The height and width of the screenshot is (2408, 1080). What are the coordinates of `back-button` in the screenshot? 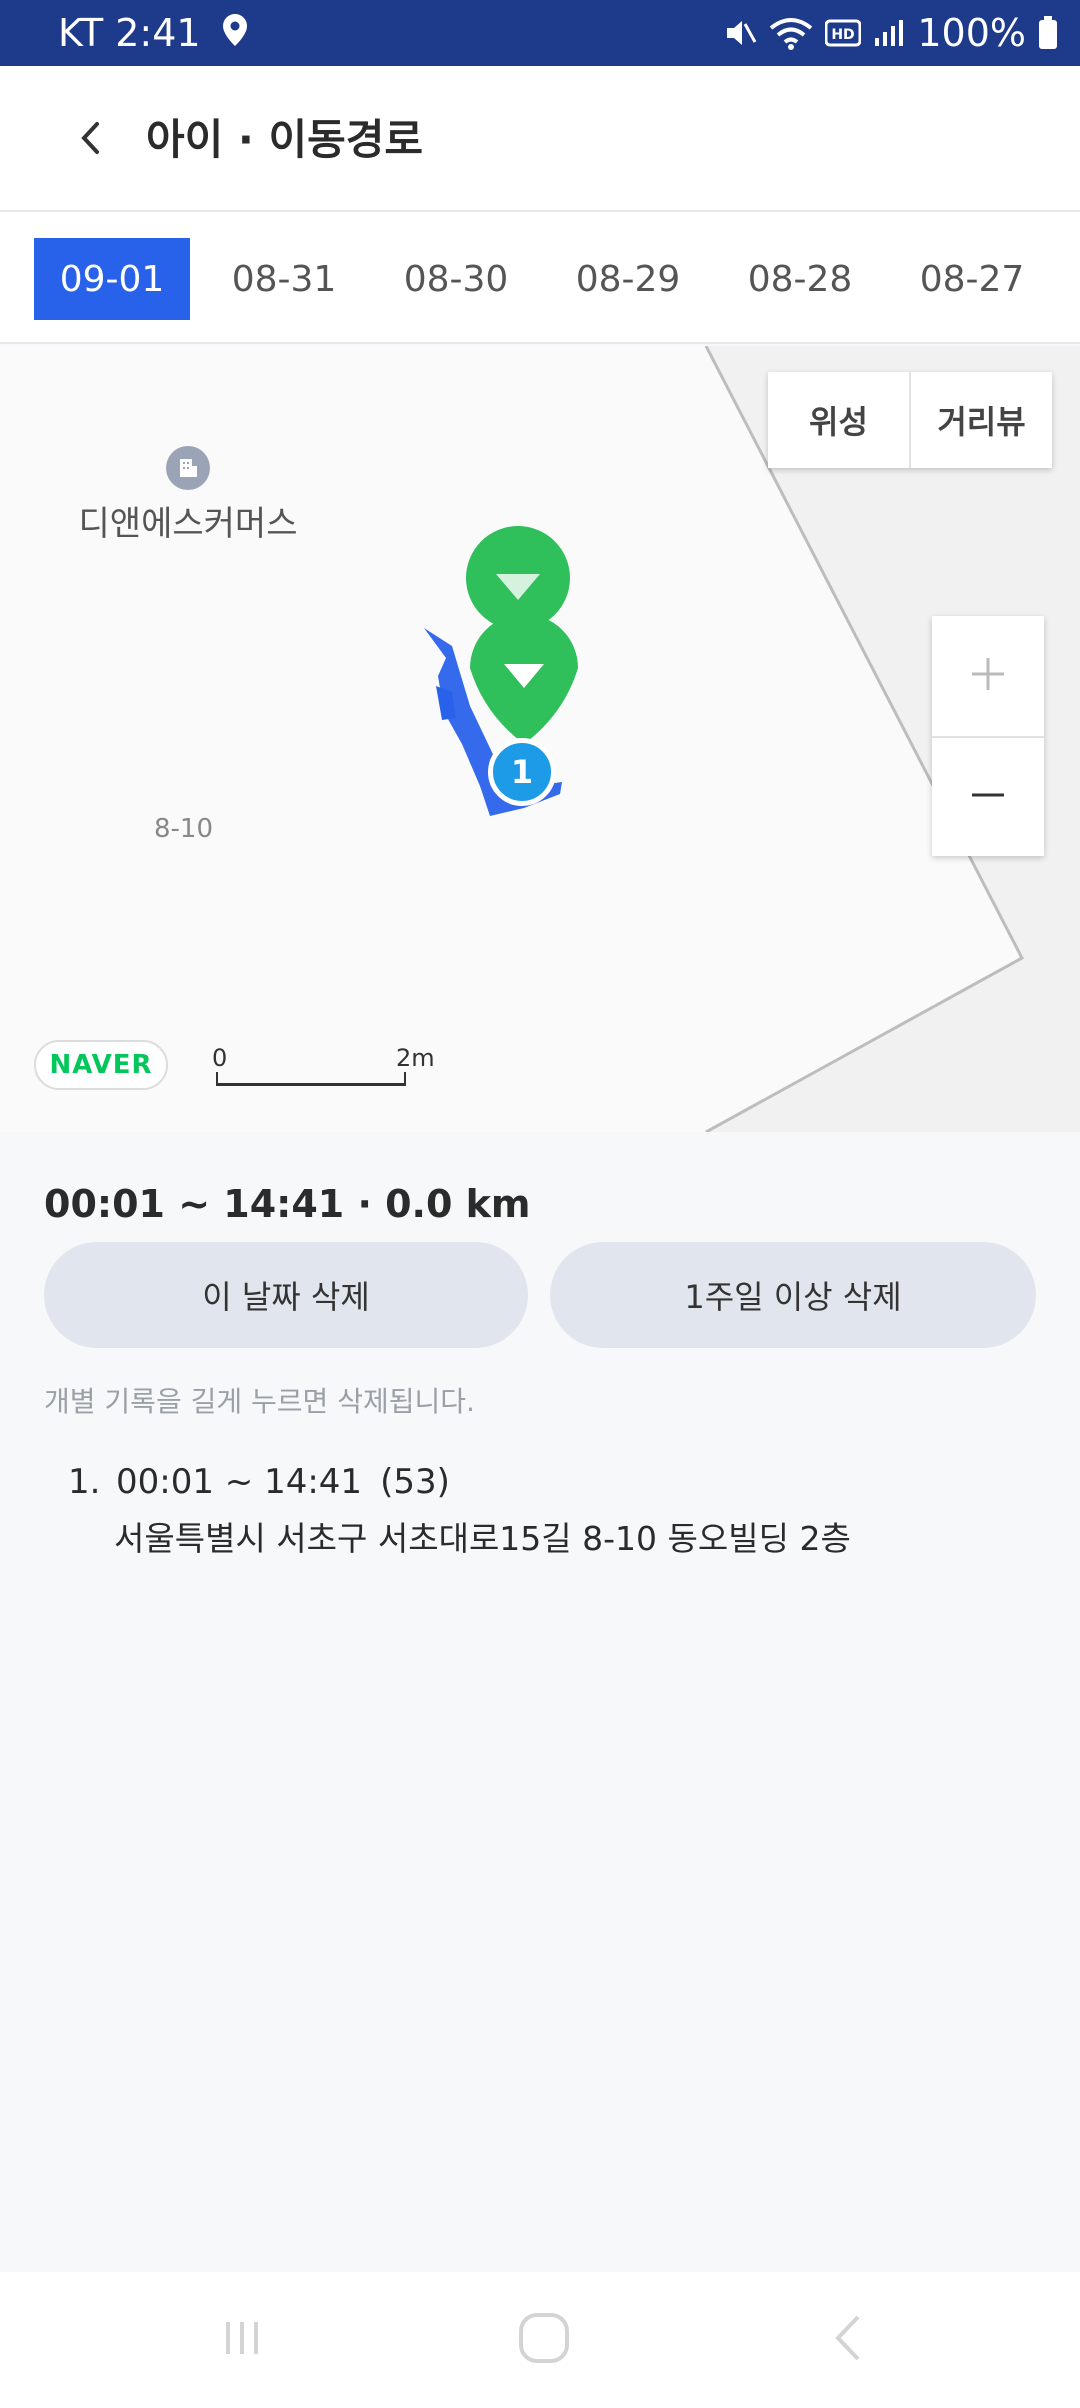 It's located at (90, 140).